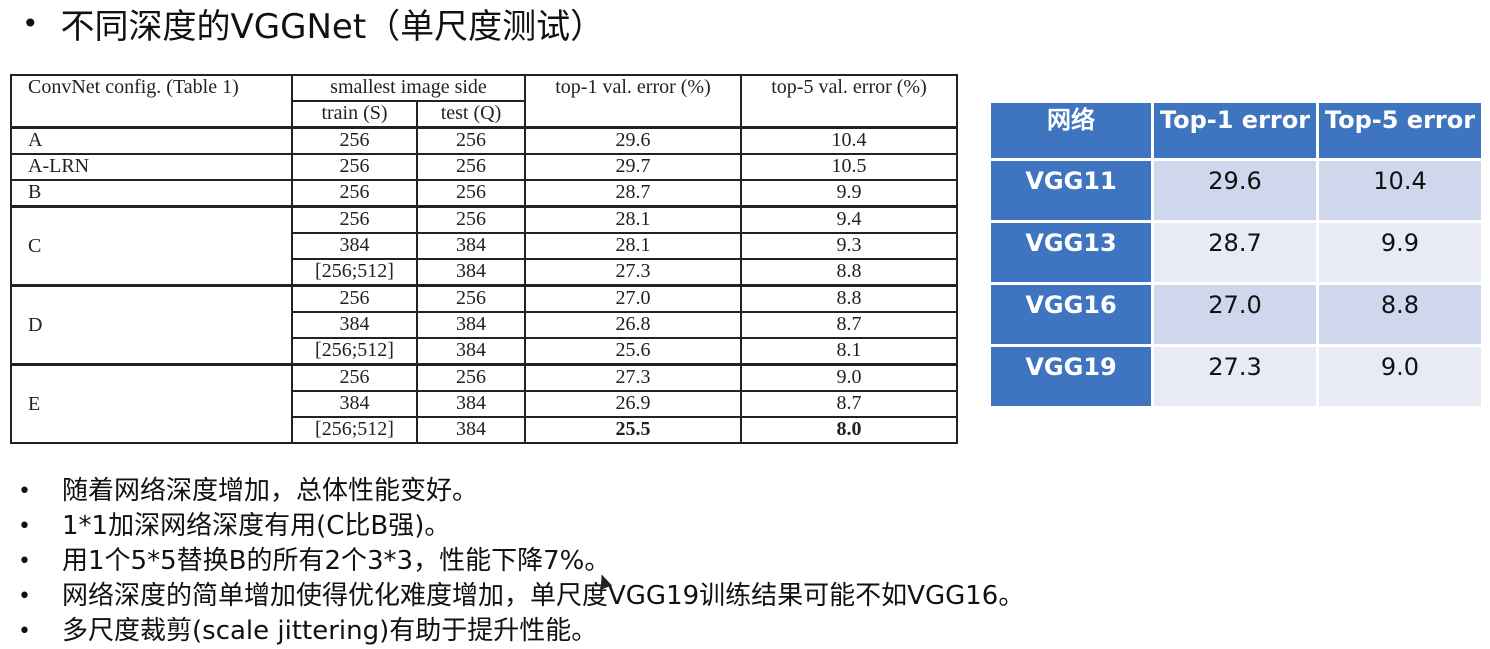 Image resolution: width=1490 pixels, height=649 pixels. I want to click on summary-top5: 8.8, so click(1400, 314).